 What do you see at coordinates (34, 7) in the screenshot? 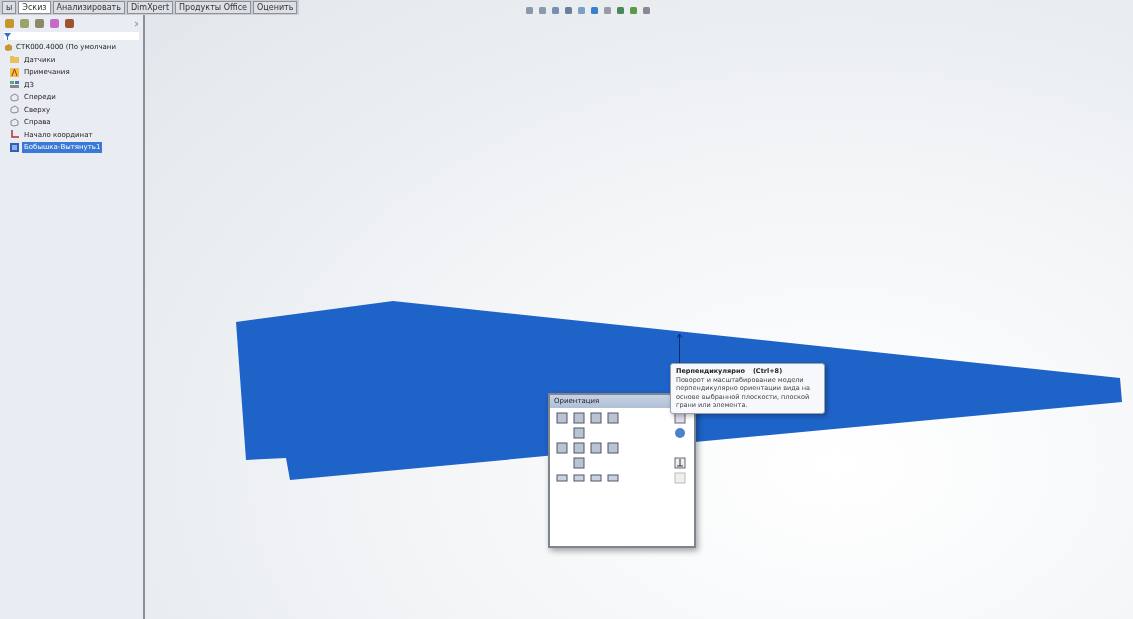
I see `command-tab: Эскиз` at bounding box center [34, 7].